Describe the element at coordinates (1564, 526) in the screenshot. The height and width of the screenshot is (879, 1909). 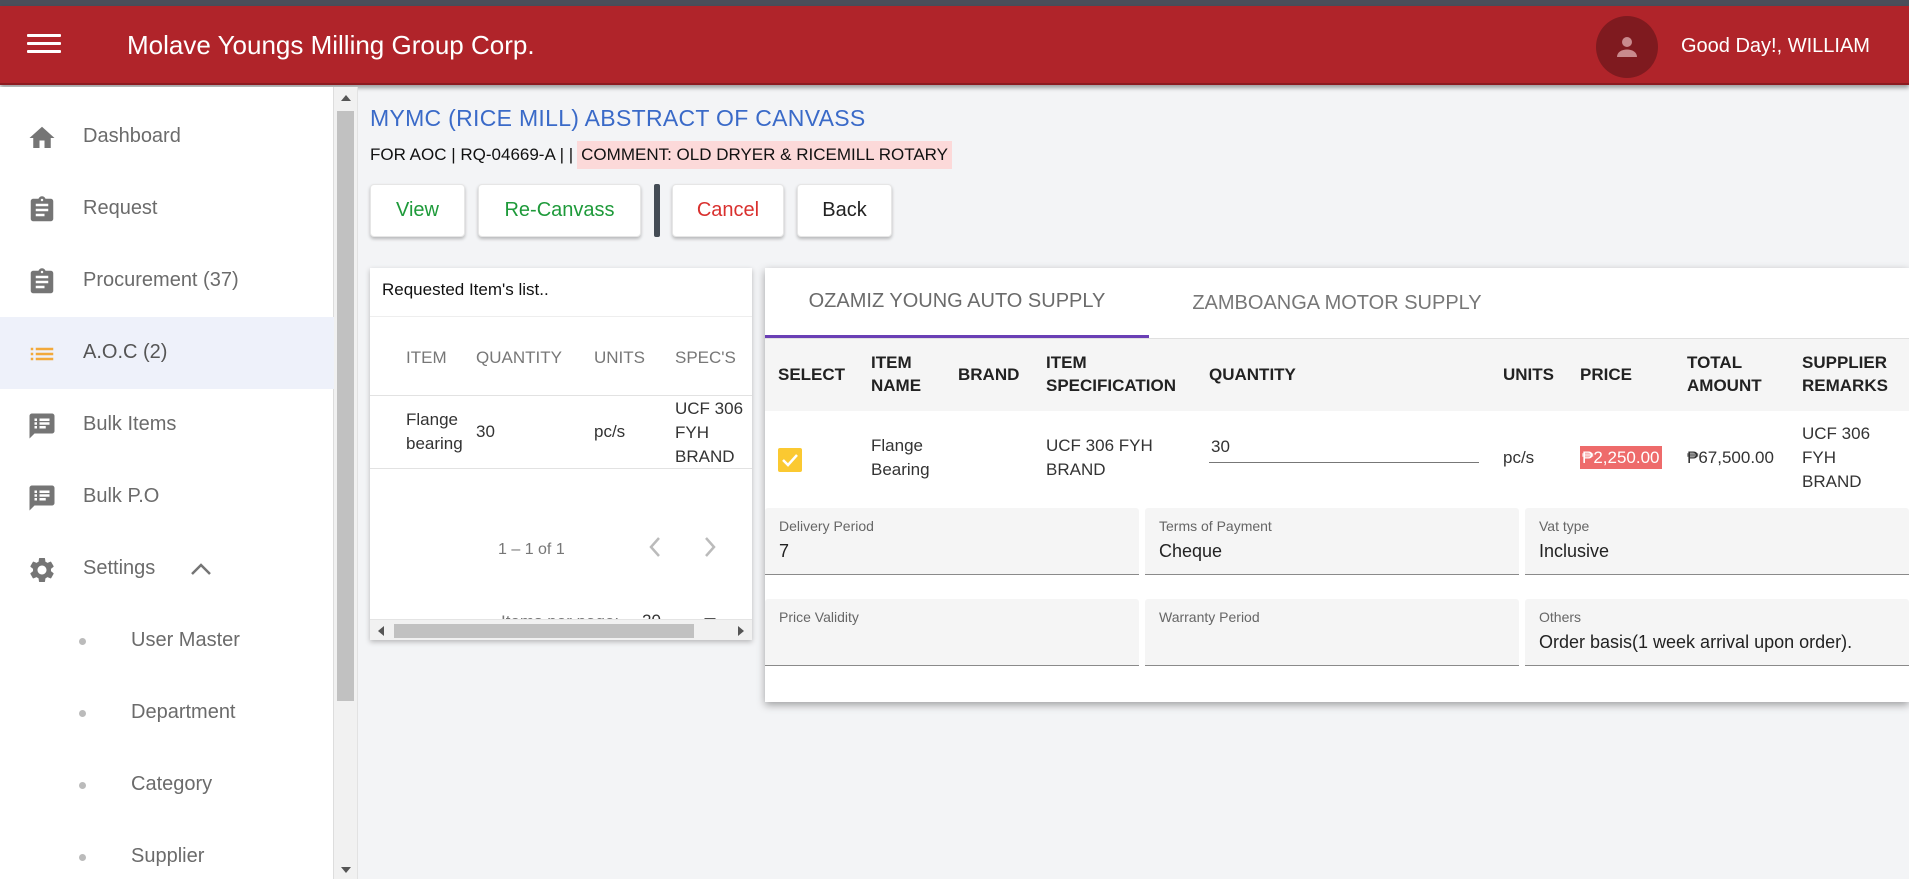
I see `vat-type-label: Vat type` at that location.